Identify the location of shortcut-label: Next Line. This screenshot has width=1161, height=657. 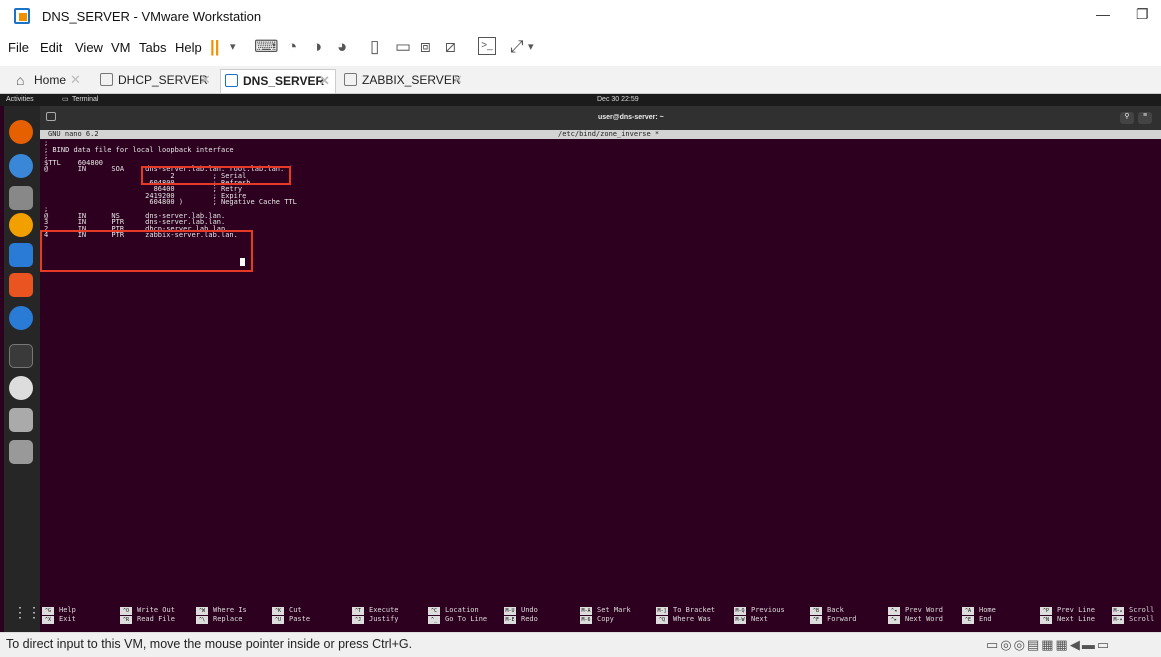
(1076, 619).